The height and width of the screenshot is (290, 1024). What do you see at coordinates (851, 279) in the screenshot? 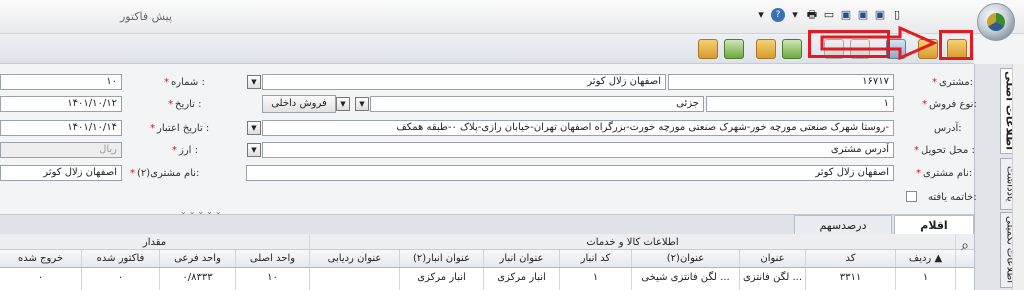
I see `cell-code: ۳۳۱۱` at bounding box center [851, 279].